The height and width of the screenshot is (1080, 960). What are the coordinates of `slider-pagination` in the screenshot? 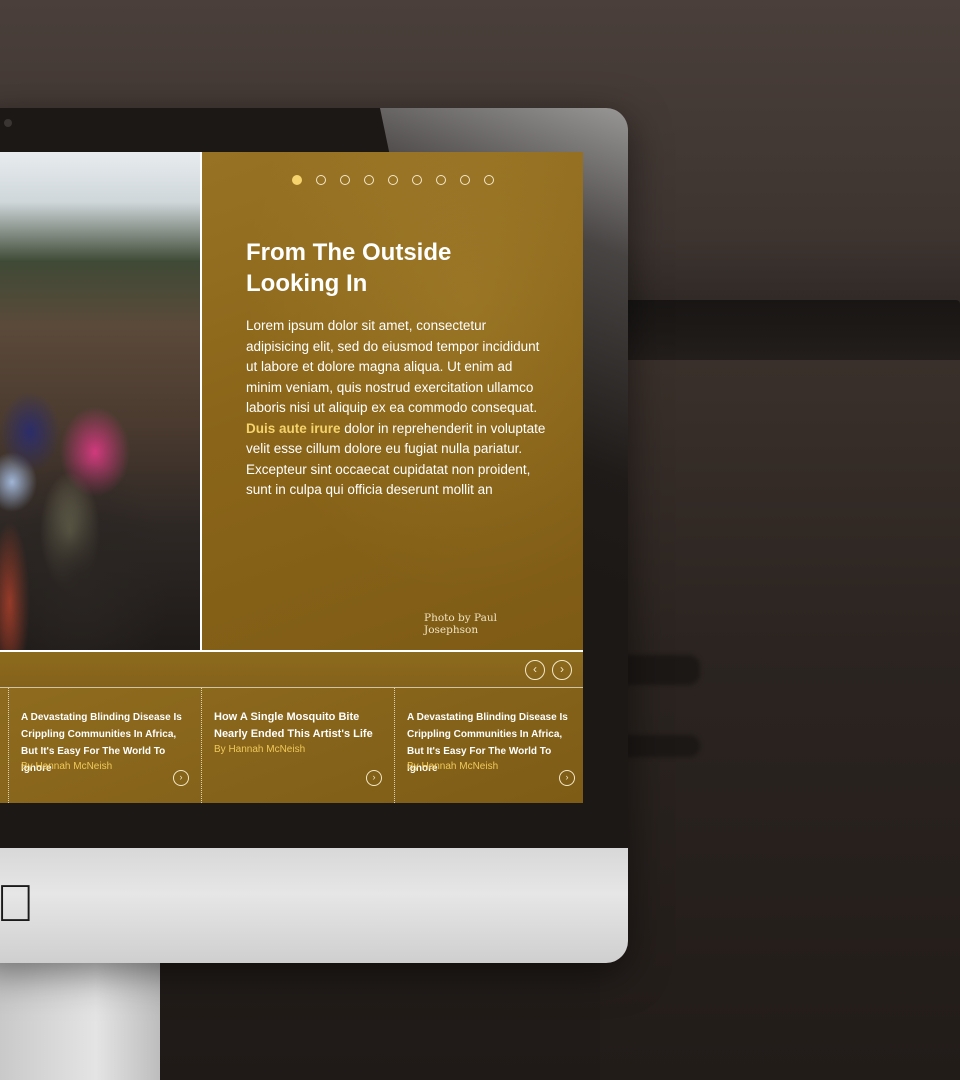 It's located at (393, 180).